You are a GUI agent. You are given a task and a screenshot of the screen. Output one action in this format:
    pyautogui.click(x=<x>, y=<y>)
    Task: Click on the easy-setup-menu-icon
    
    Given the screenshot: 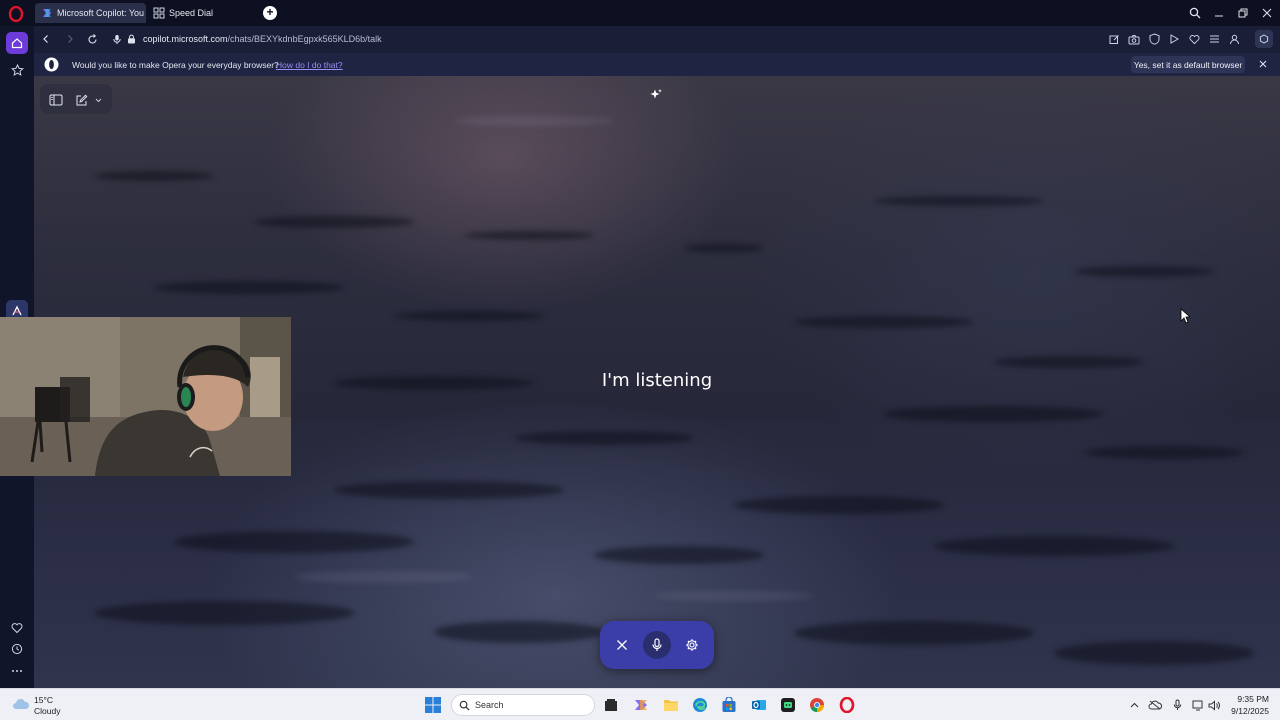 What is the action you would take?
    pyautogui.click(x=1214, y=39)
    